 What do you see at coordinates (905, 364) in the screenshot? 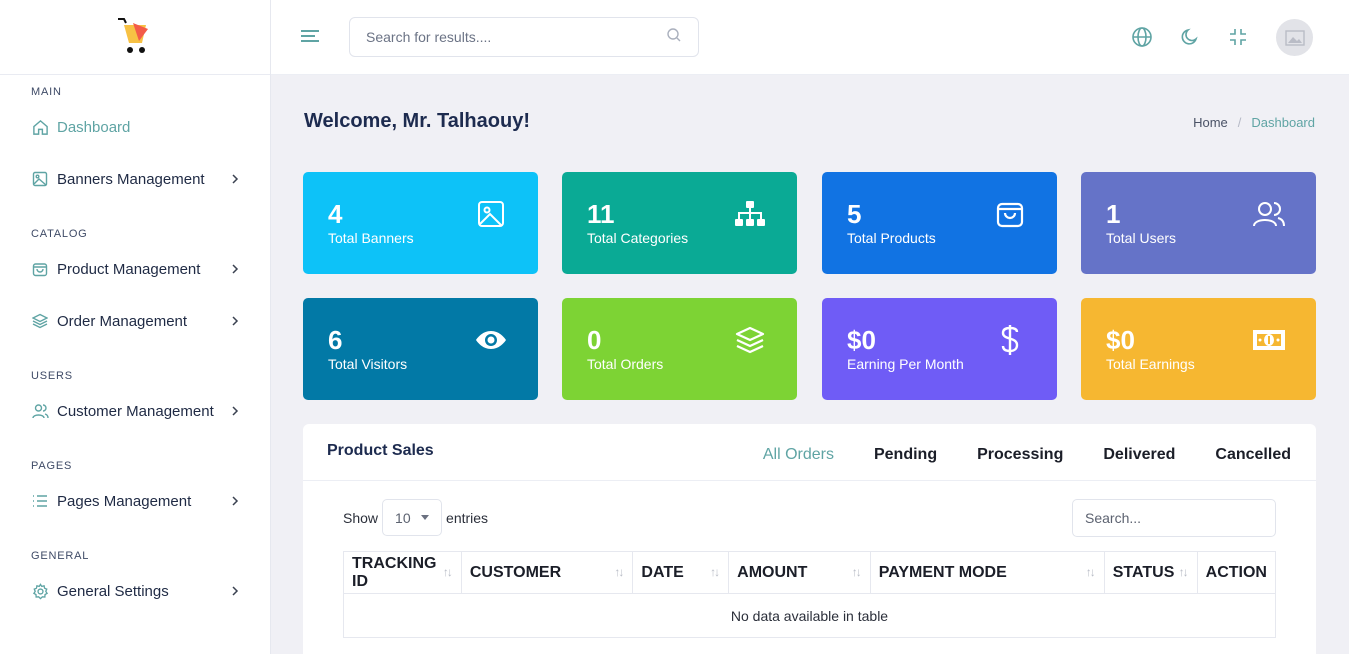
I see `stat-label: Earning Per Month` at bounding box center [905, 364].